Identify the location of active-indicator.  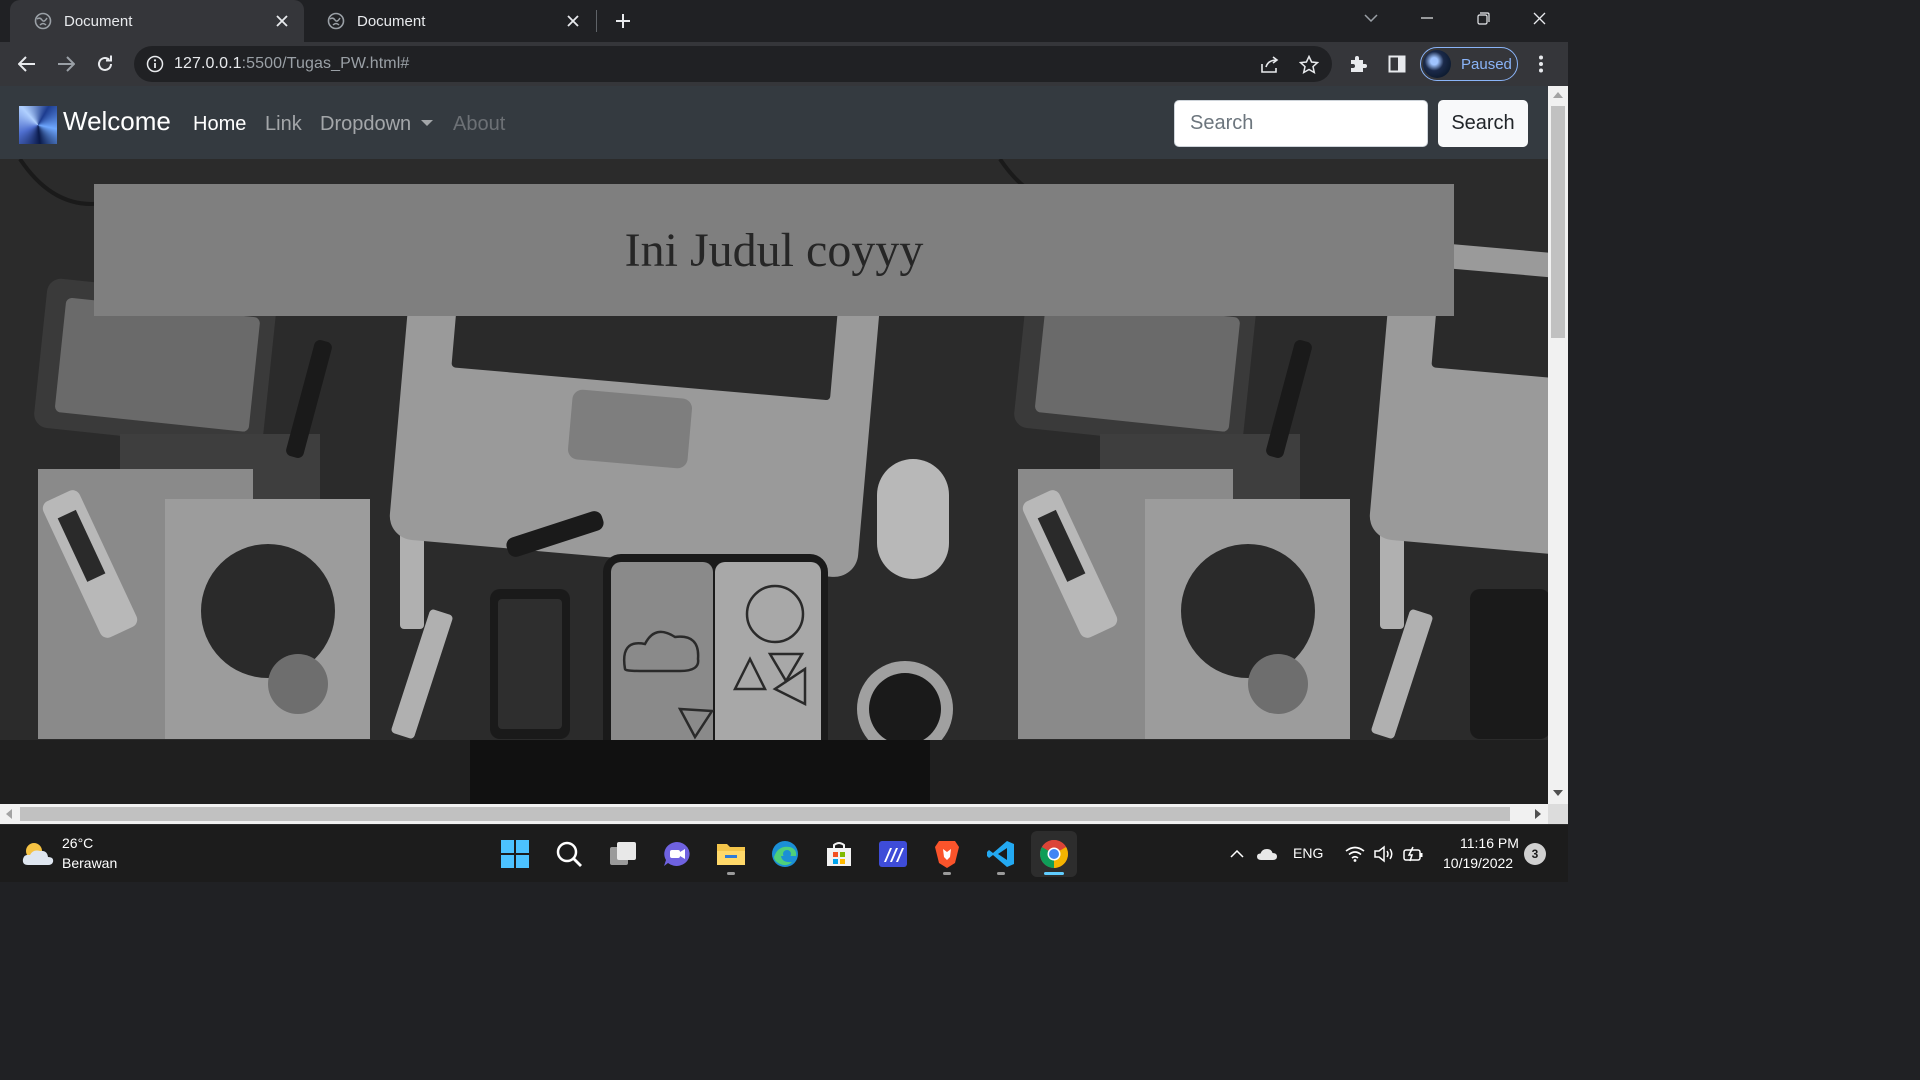
(1054, 873).